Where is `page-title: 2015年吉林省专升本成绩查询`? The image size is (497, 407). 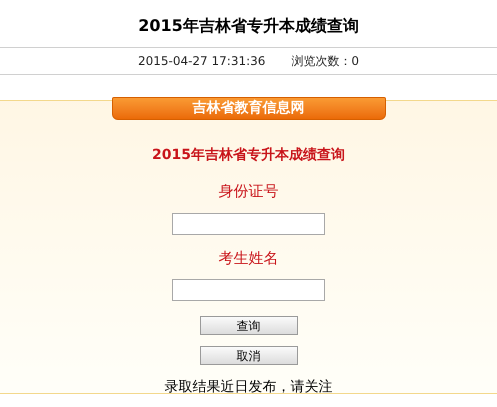
page-title: 2015年吉林省专升本成绩查询 is located at coordinates (248, 25).